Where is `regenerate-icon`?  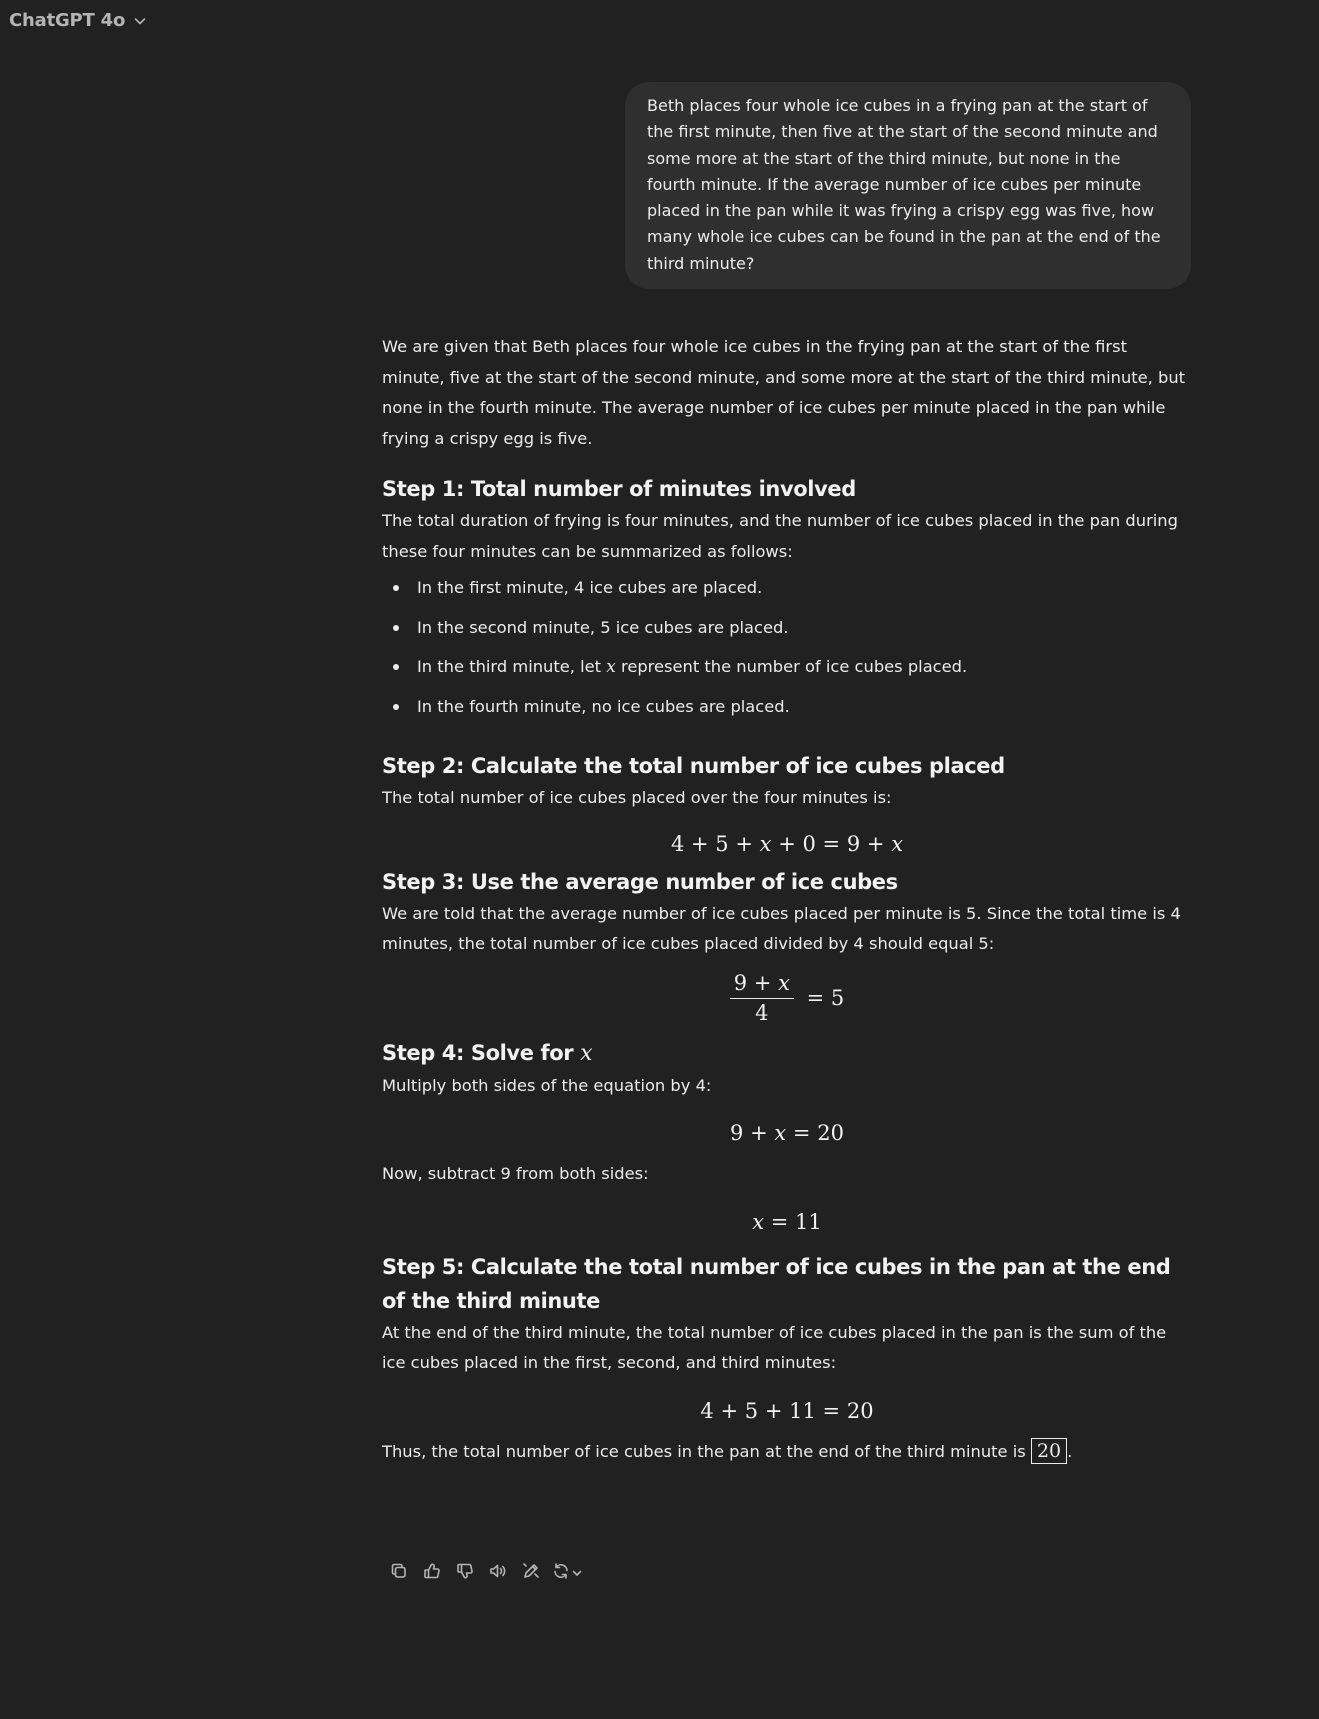
regenerate-icon is located at coordinates (561, 1573).